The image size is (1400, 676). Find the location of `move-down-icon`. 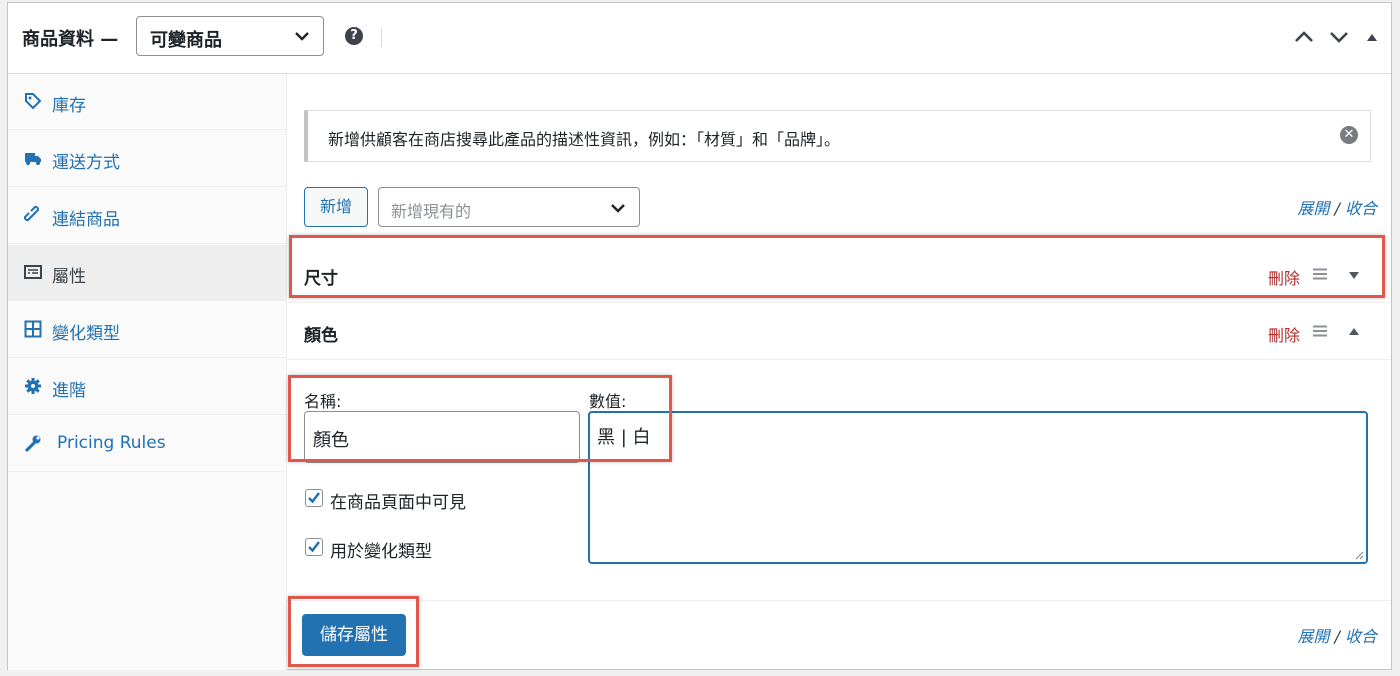

move-down-icon is located at coordinates (1339, 37).